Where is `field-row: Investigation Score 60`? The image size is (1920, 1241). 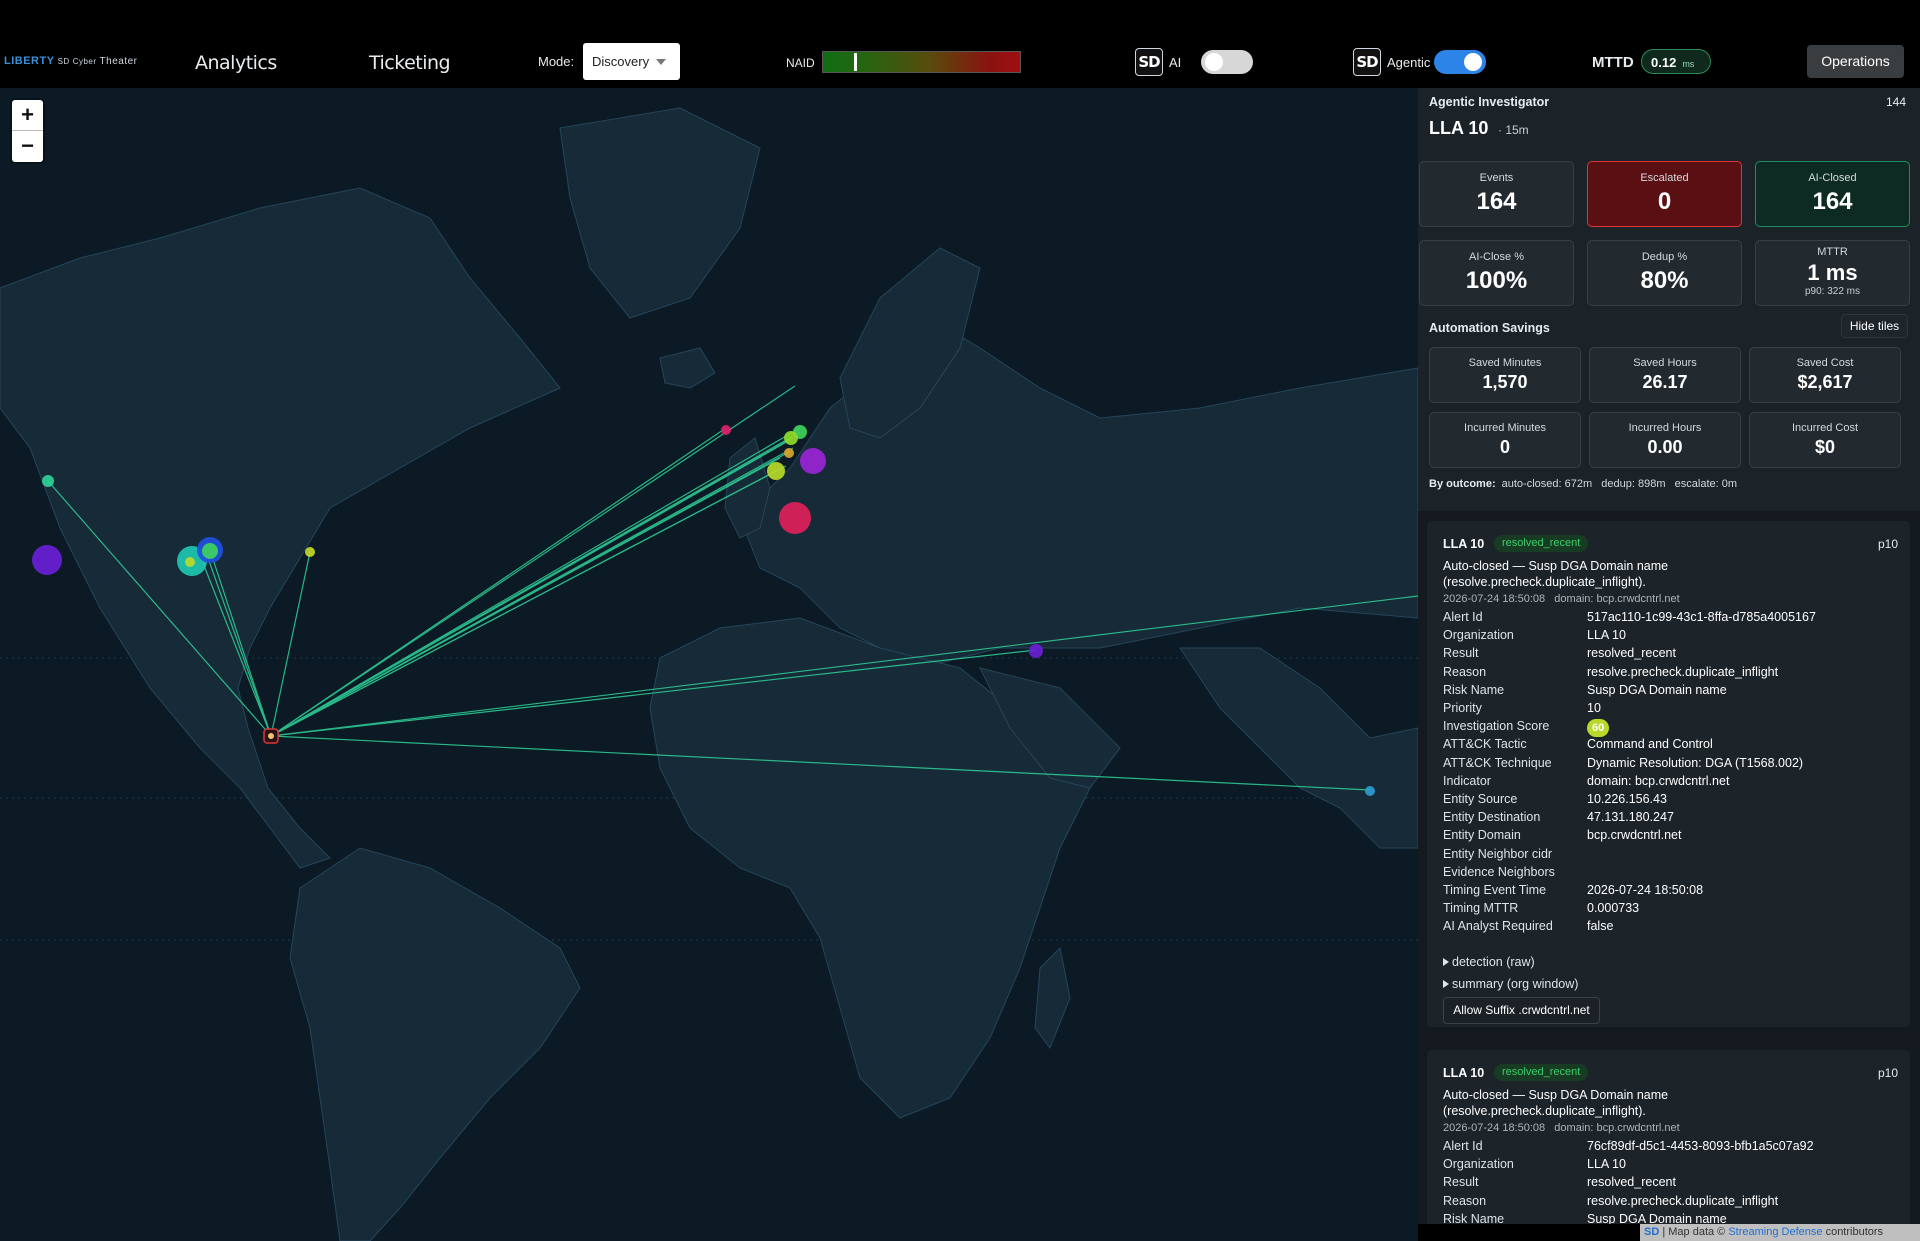 field-row: Investigation Score 60 is located at coordinates (1673, 728).